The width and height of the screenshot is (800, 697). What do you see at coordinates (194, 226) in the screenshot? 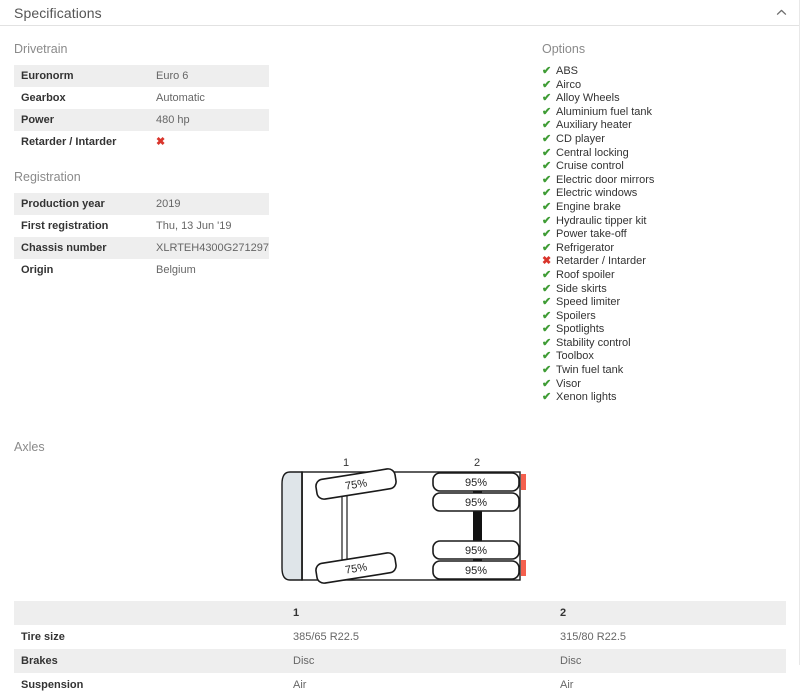
I see `row-value: Thu, 13 Jun '19` at bounding box center [194, 226].